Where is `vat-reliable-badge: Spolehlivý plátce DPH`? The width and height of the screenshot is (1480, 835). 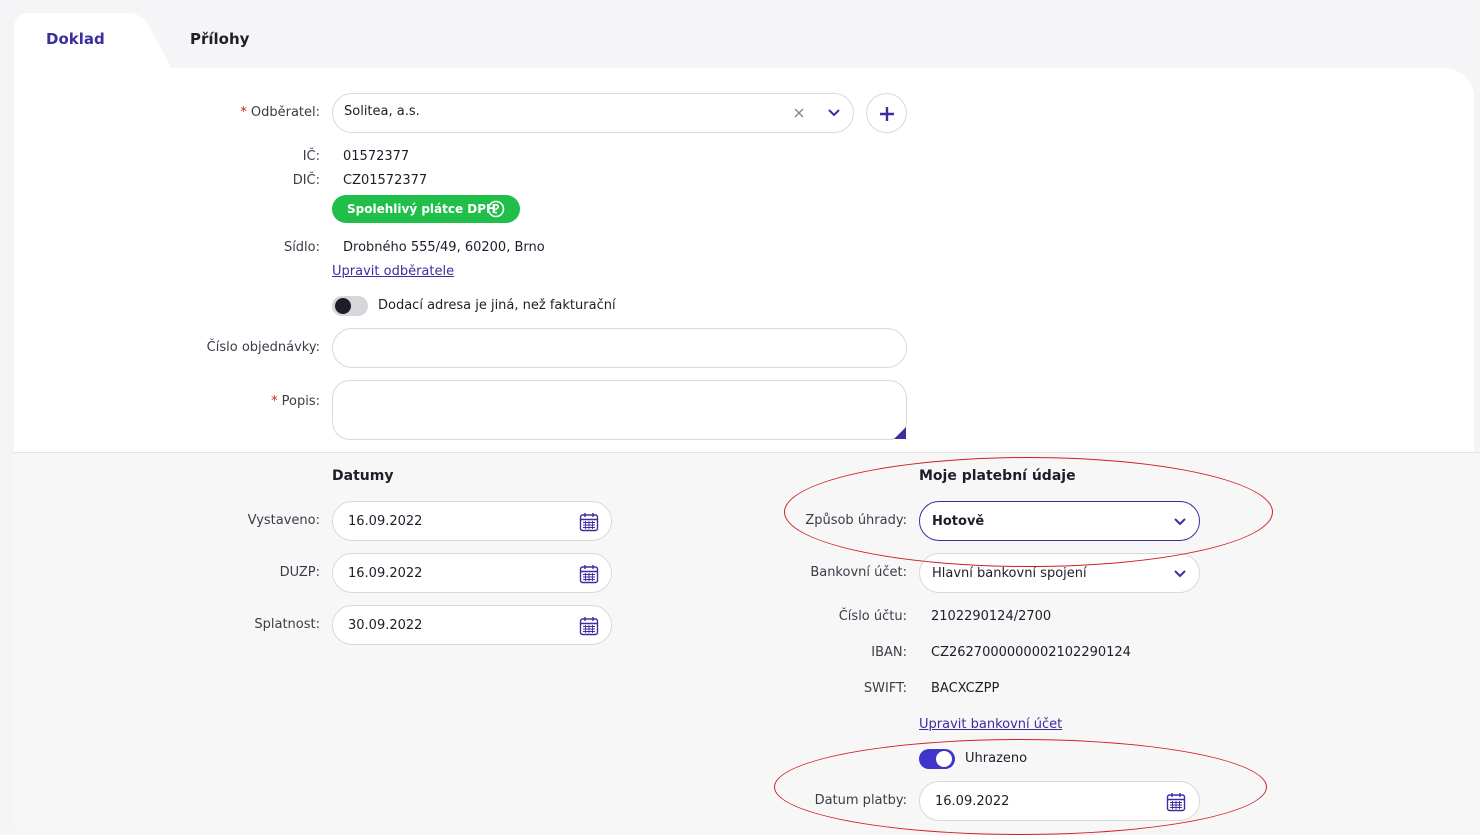
vat-reliable-badge: Spolehlivý plátce DPH is located at coordinates (426, 209).